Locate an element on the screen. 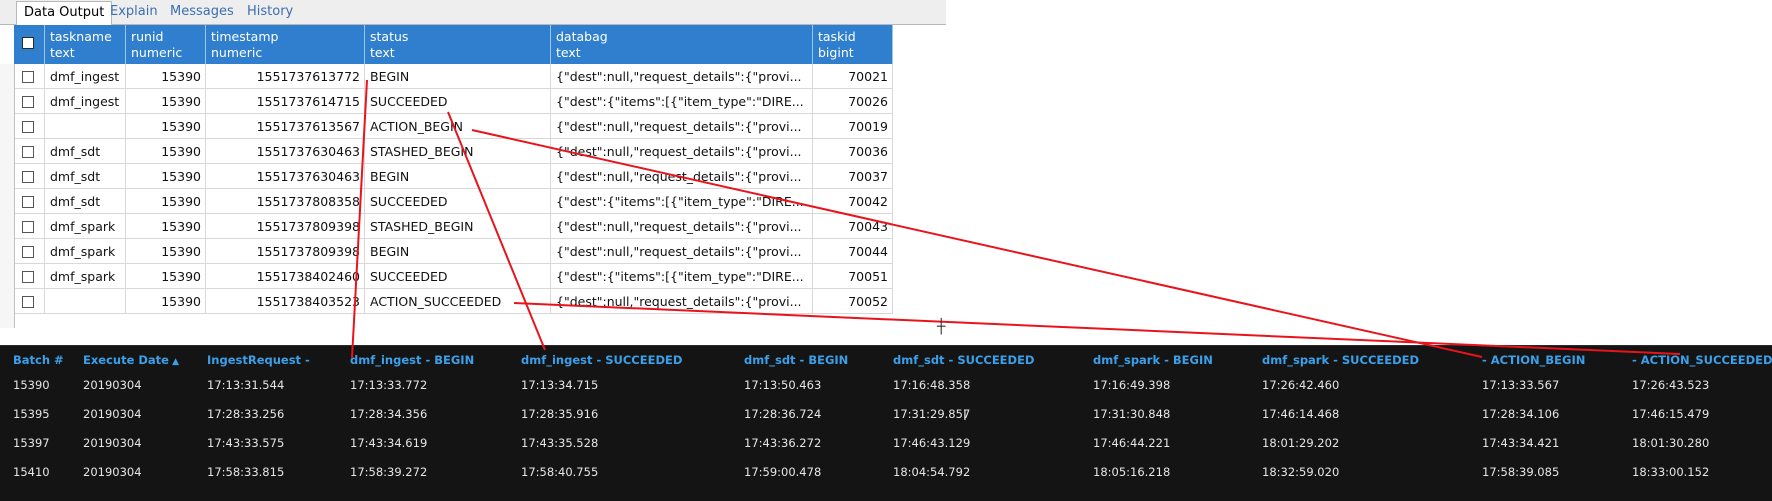  batch-header-7: dmf_spark - BEGIN is located at coordinates (1153, 360).